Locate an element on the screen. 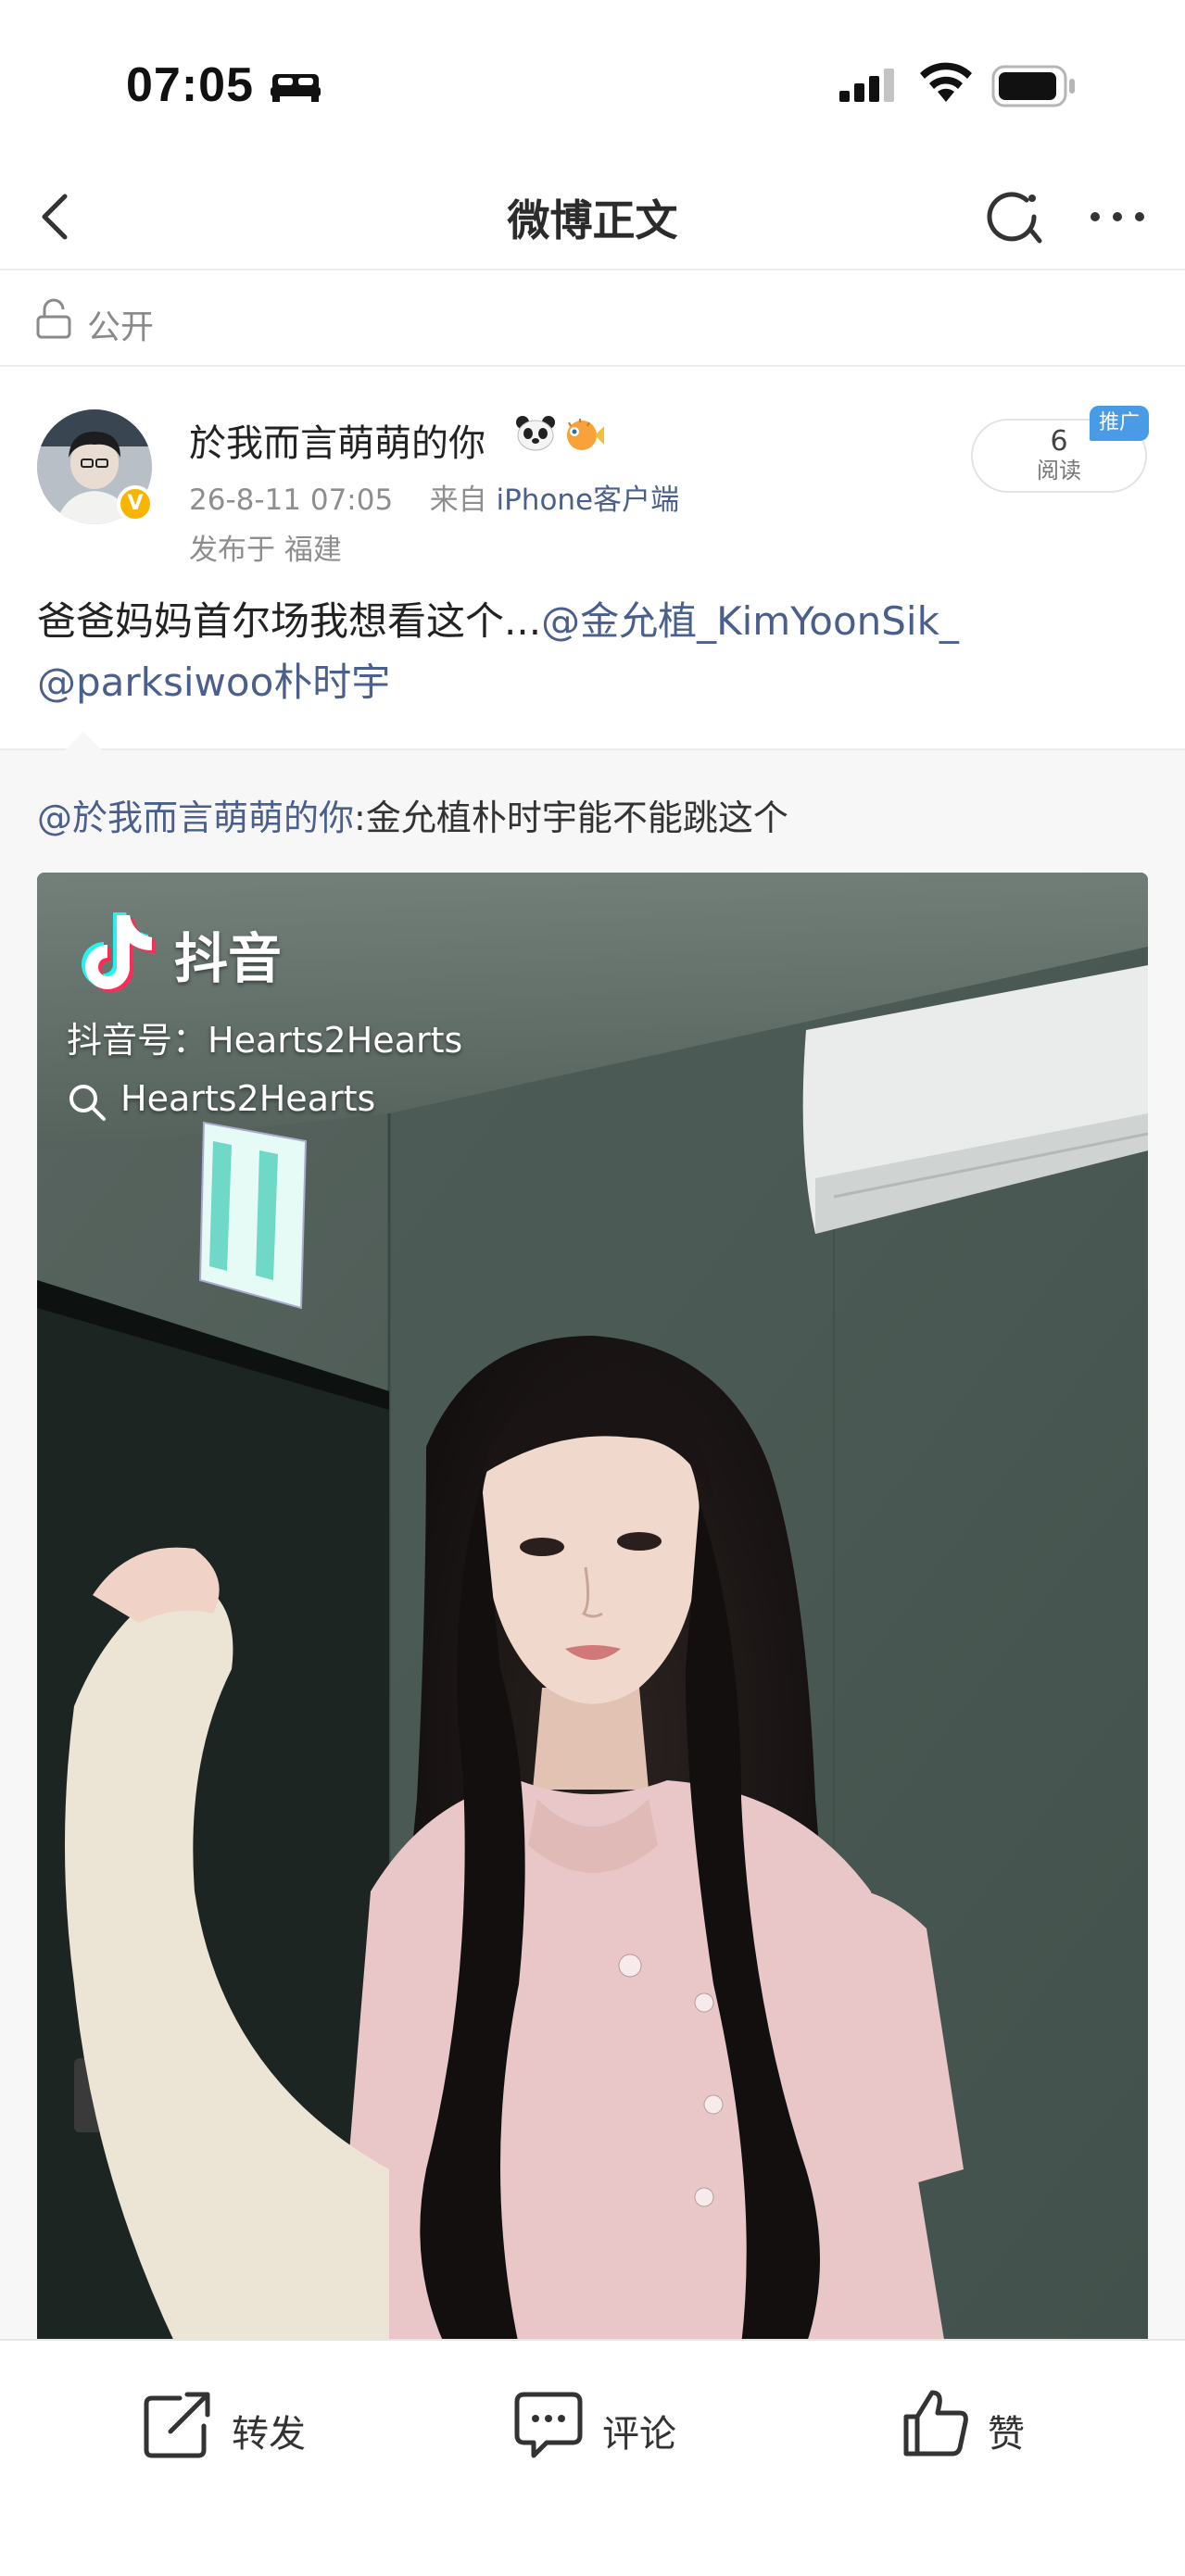 The width and height of the screenshot is (1185, 2576). post-meta: 26-8-11 07:05 来自 iPhone客户端 is located at coordinates (434, 497).